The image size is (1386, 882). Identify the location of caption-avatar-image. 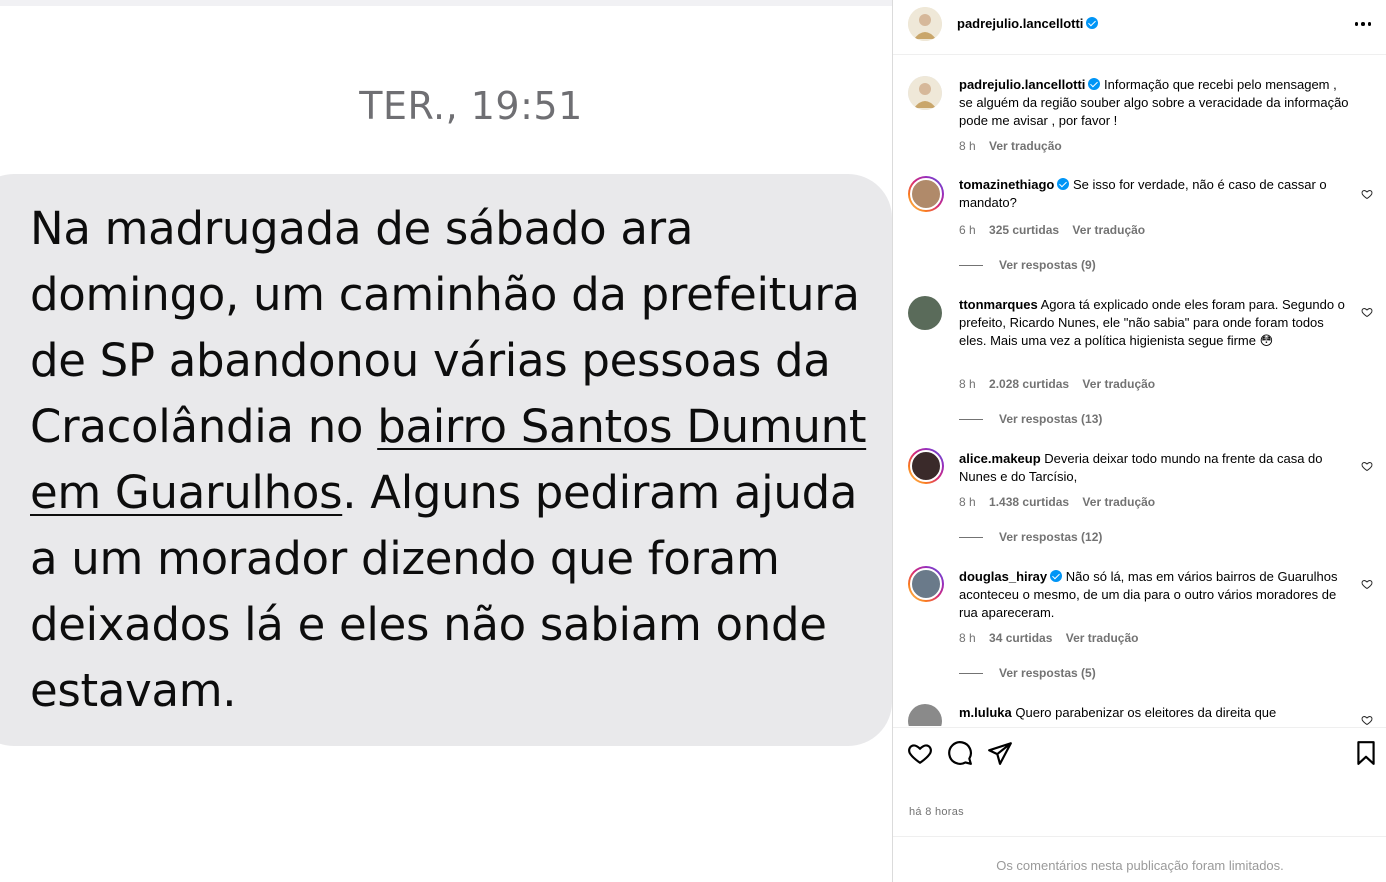
(925, 93).